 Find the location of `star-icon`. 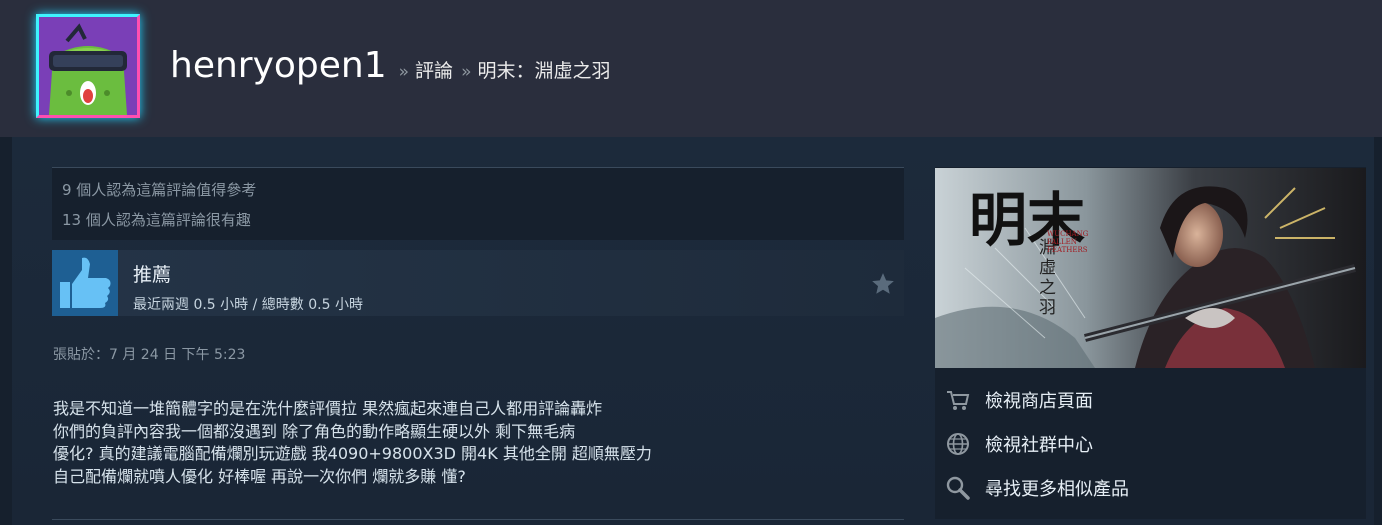

star-icon is located at coordinates (883, 284).